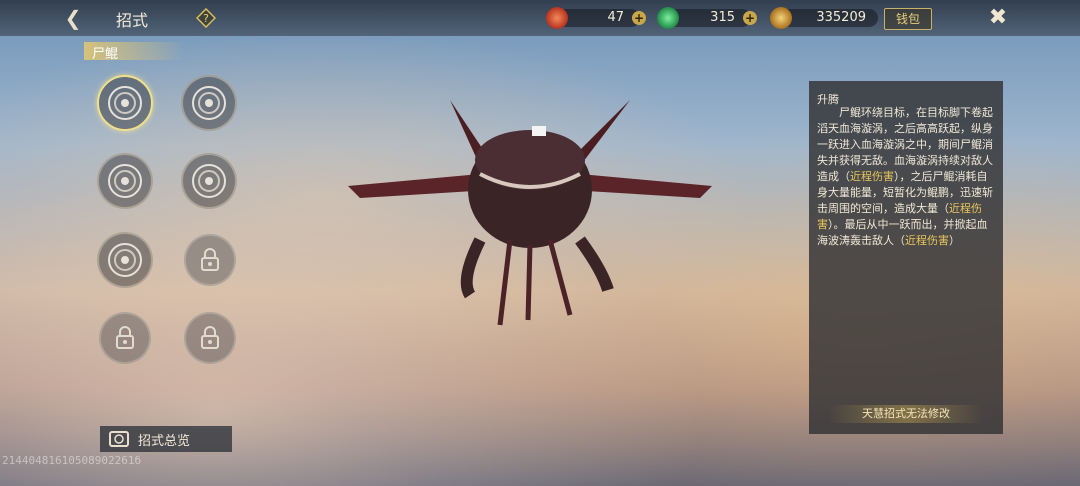  I want to click on close-button: ✖, so click(998, 18).